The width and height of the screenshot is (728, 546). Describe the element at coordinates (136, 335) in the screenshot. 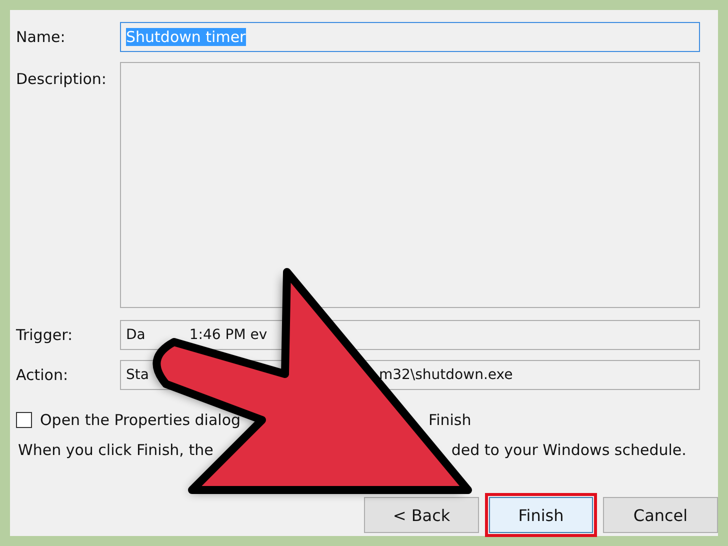

I see `field-text: Da` at that location.